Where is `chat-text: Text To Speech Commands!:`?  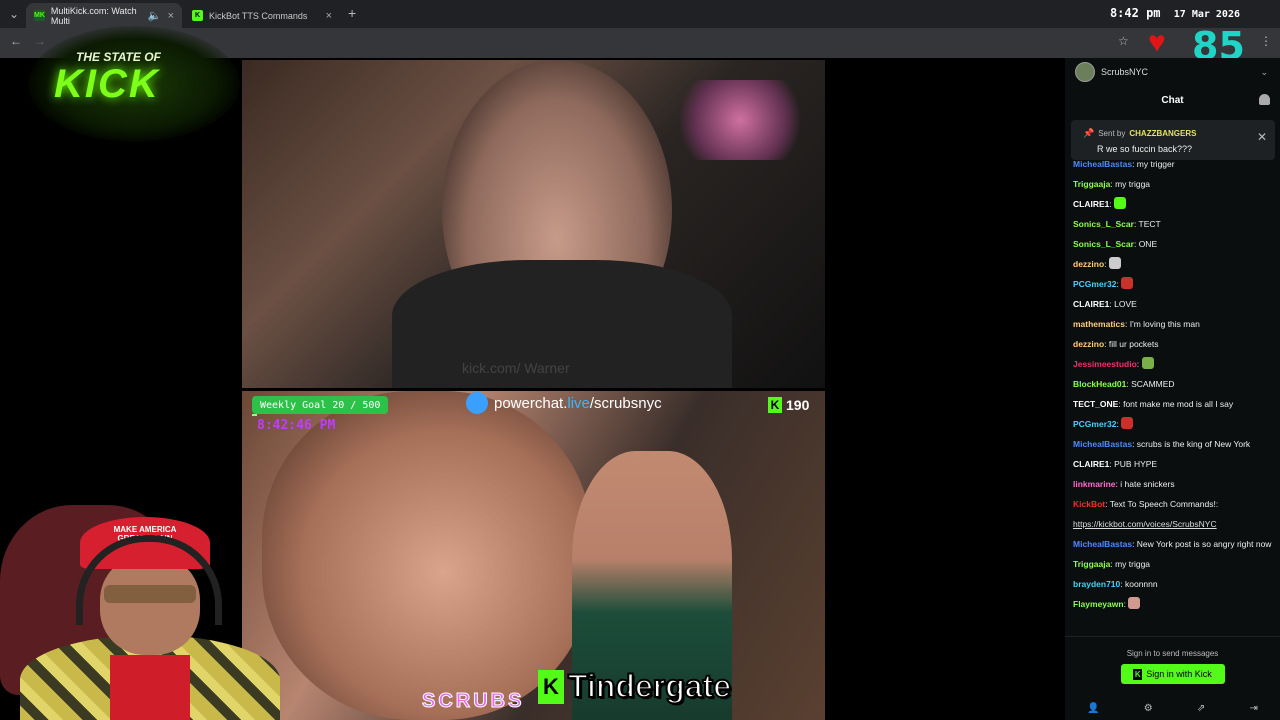 chat-text: Text To Speech Commands!: is located at coordinates (1164, 504).